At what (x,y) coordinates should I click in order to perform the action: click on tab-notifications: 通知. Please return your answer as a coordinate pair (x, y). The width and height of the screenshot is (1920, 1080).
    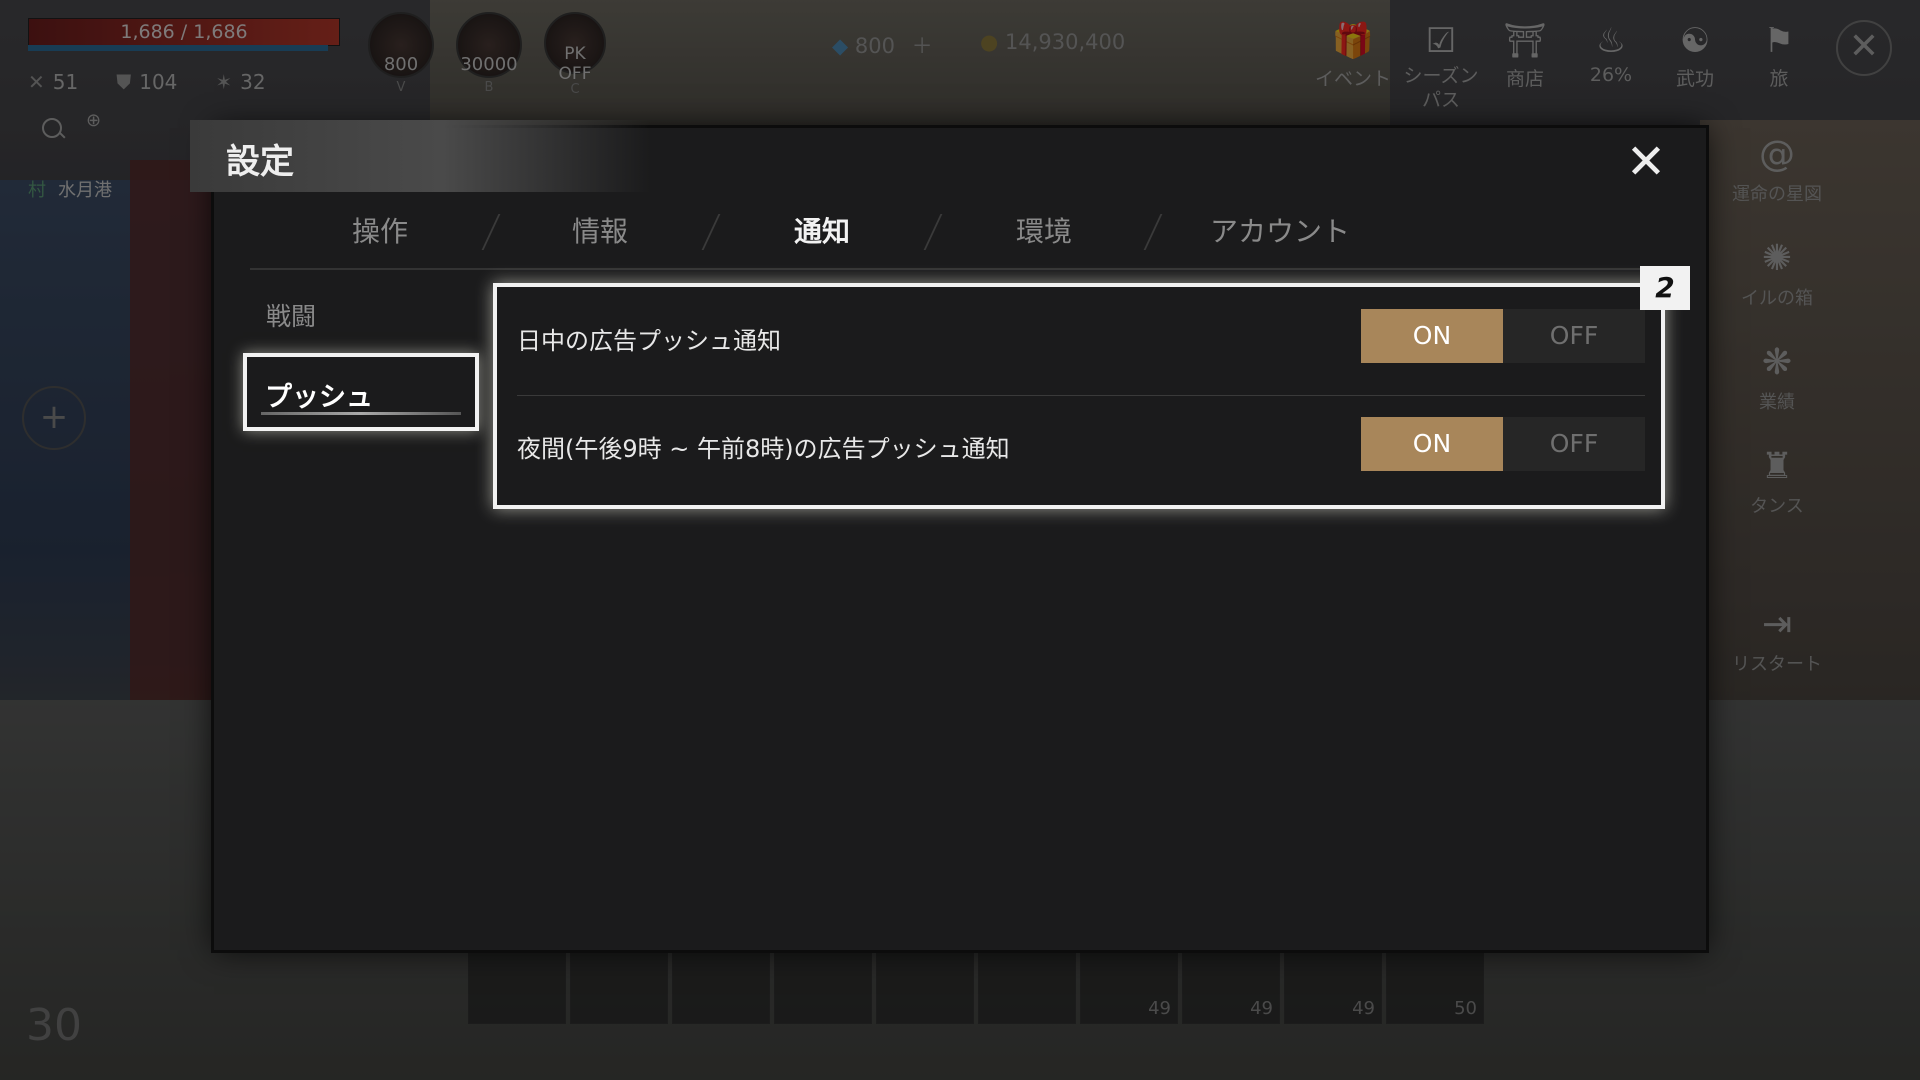
    Looking at the image, I should click on (822, 230).